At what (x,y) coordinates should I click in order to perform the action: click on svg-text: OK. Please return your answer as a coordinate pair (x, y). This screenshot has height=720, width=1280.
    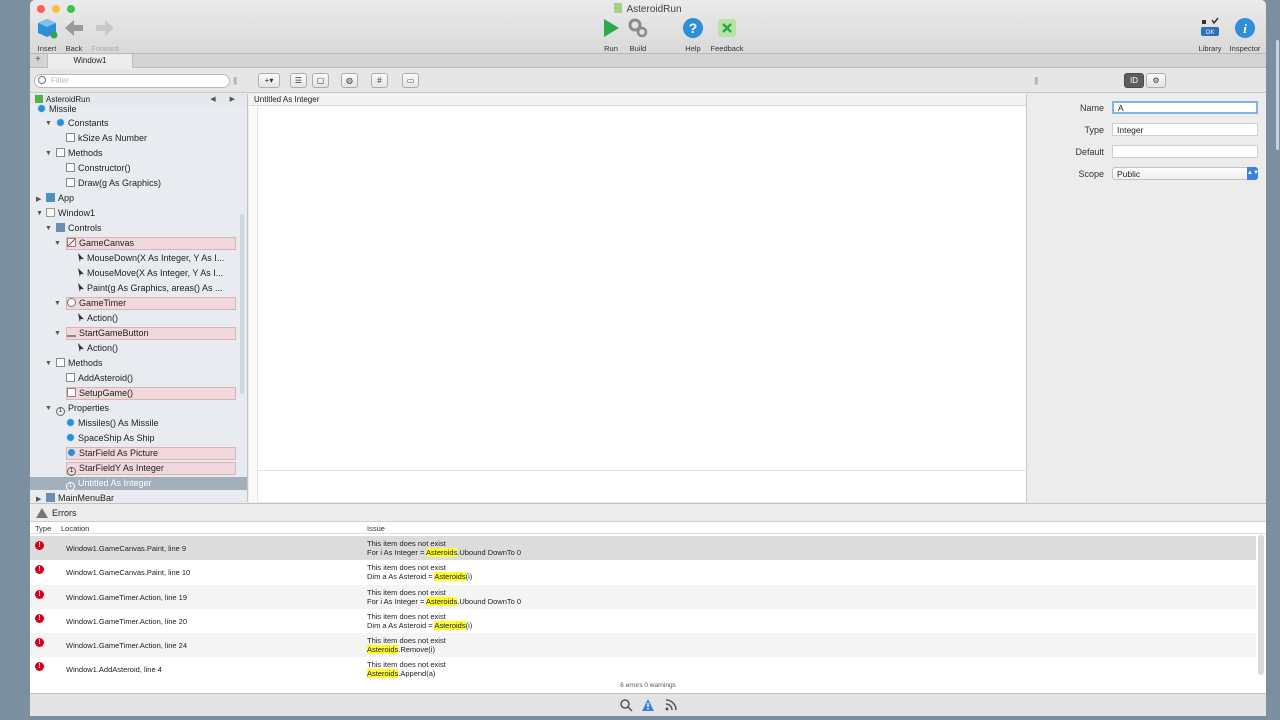
    Looking at the image, I should click on (1210, 33).